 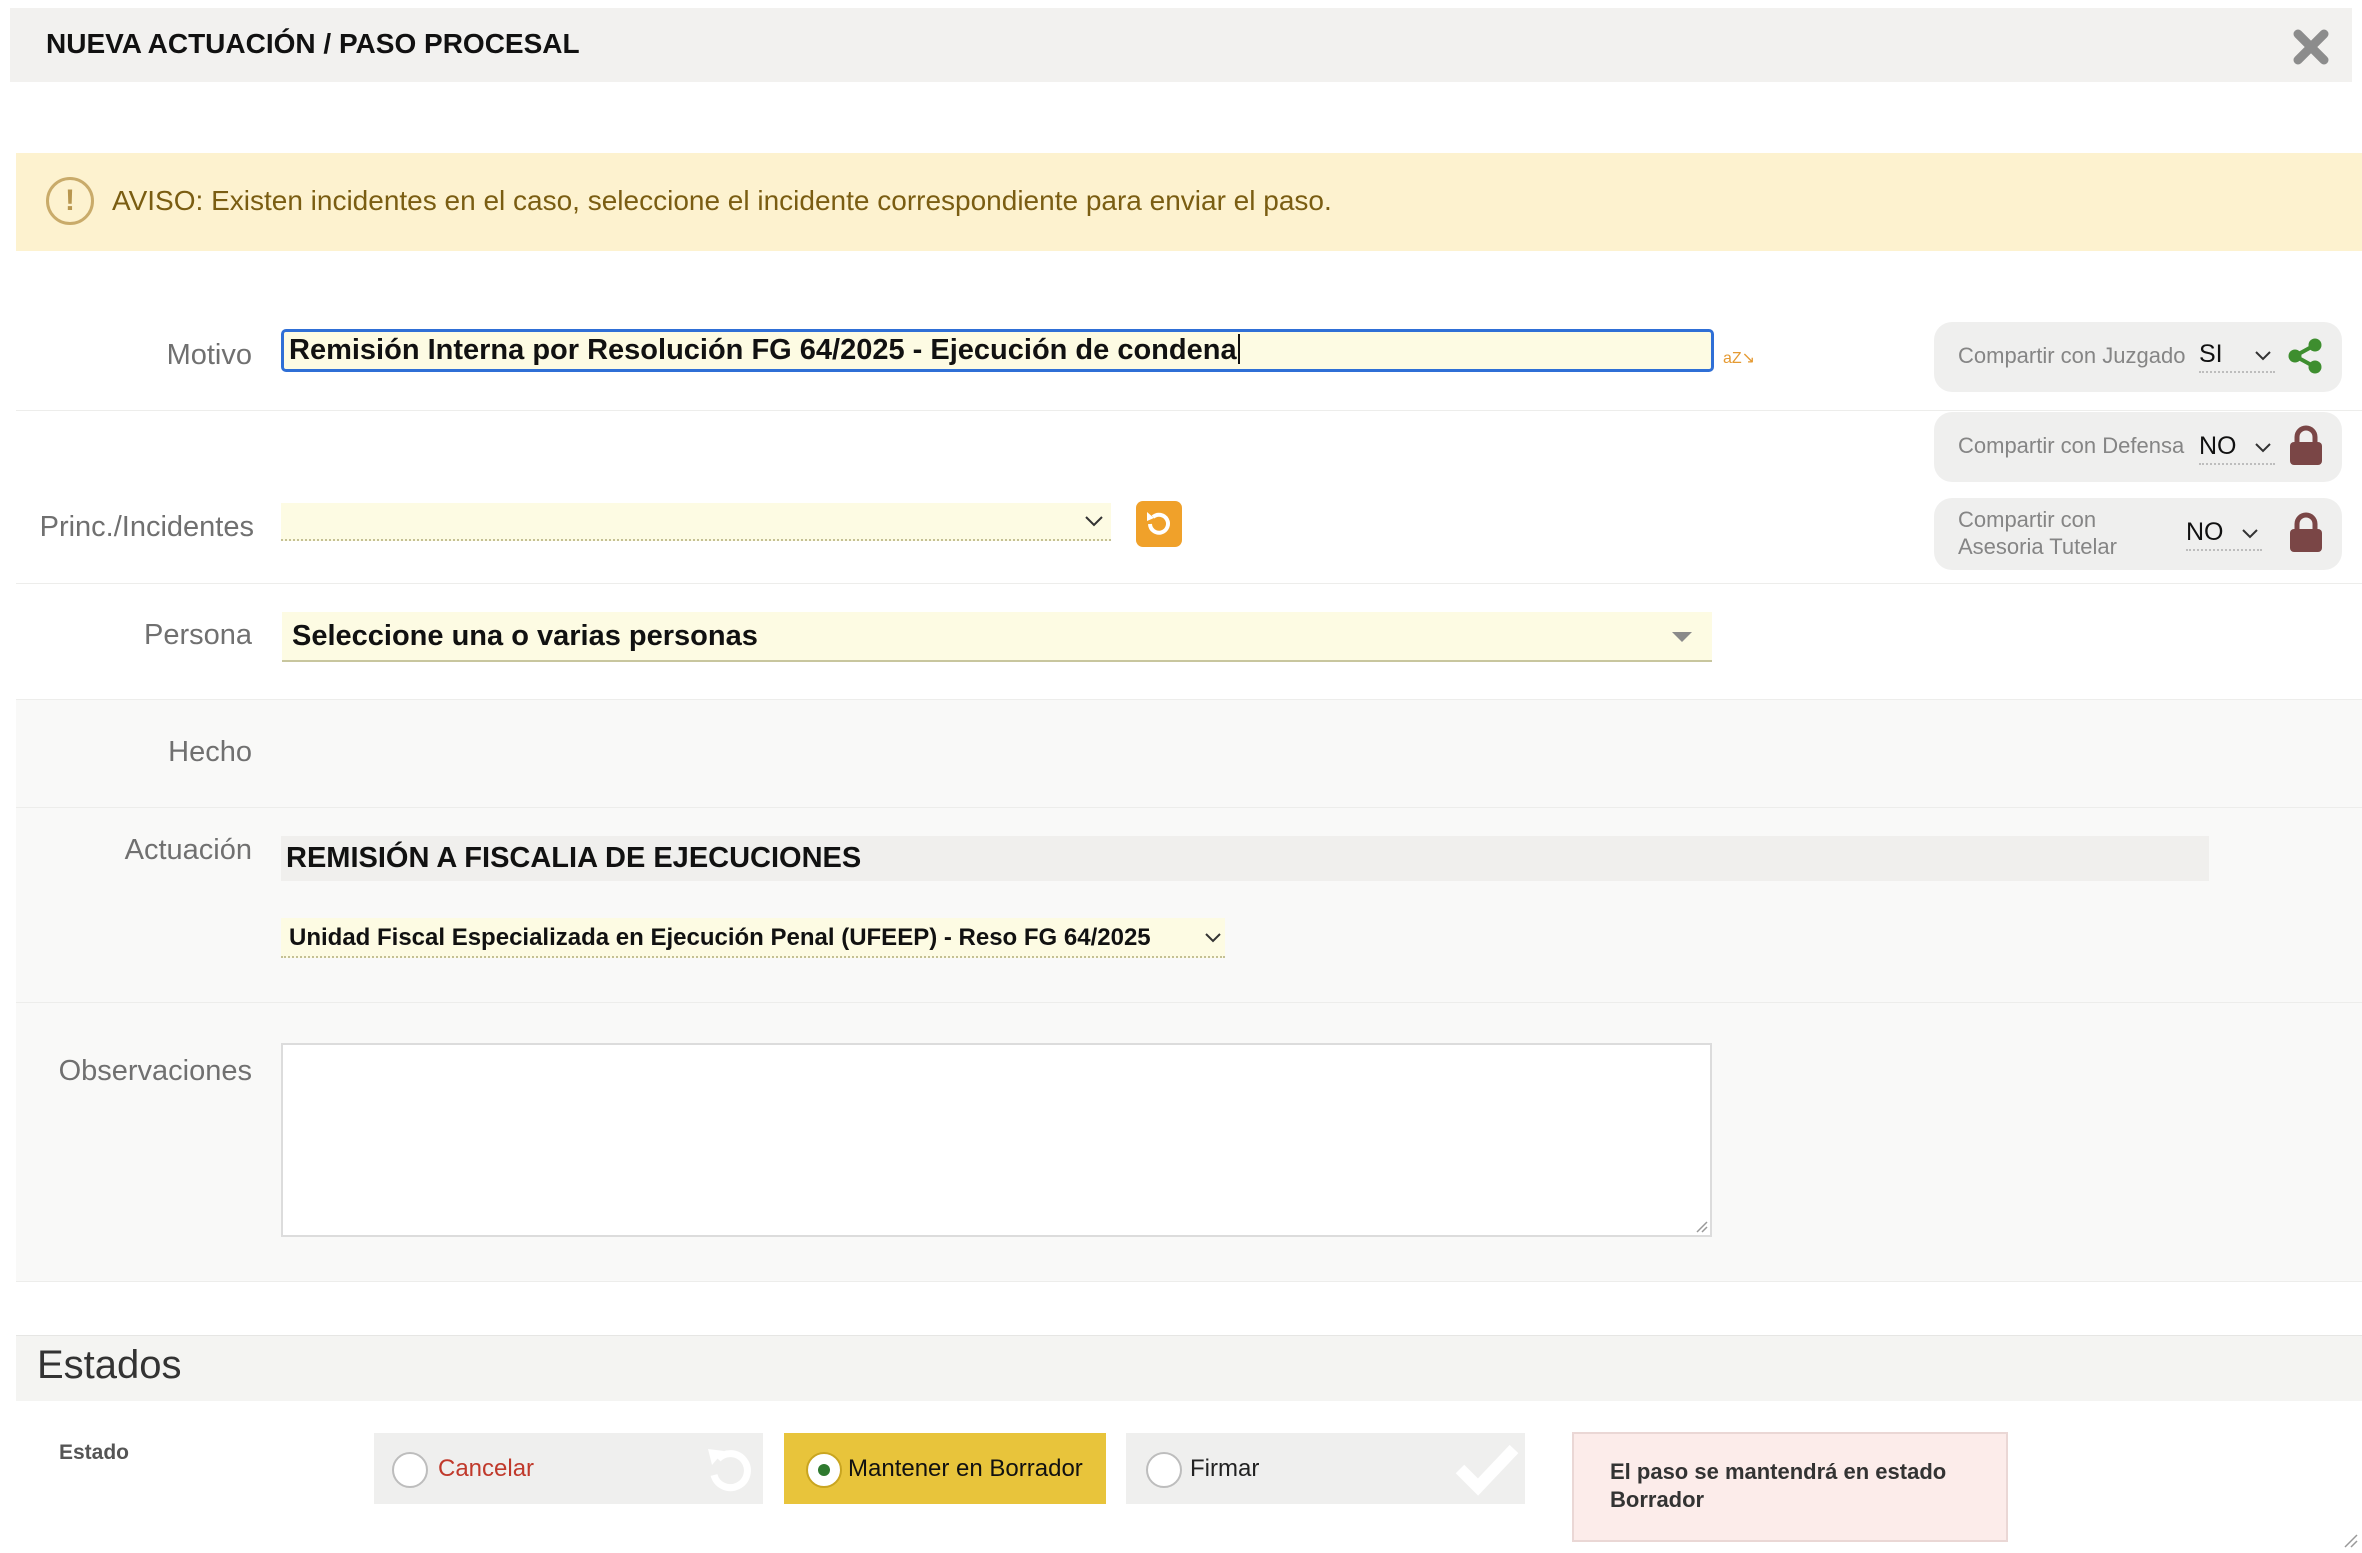 I want to click on option-label-firmar: Firmar, so click(x=1225, y=1468).